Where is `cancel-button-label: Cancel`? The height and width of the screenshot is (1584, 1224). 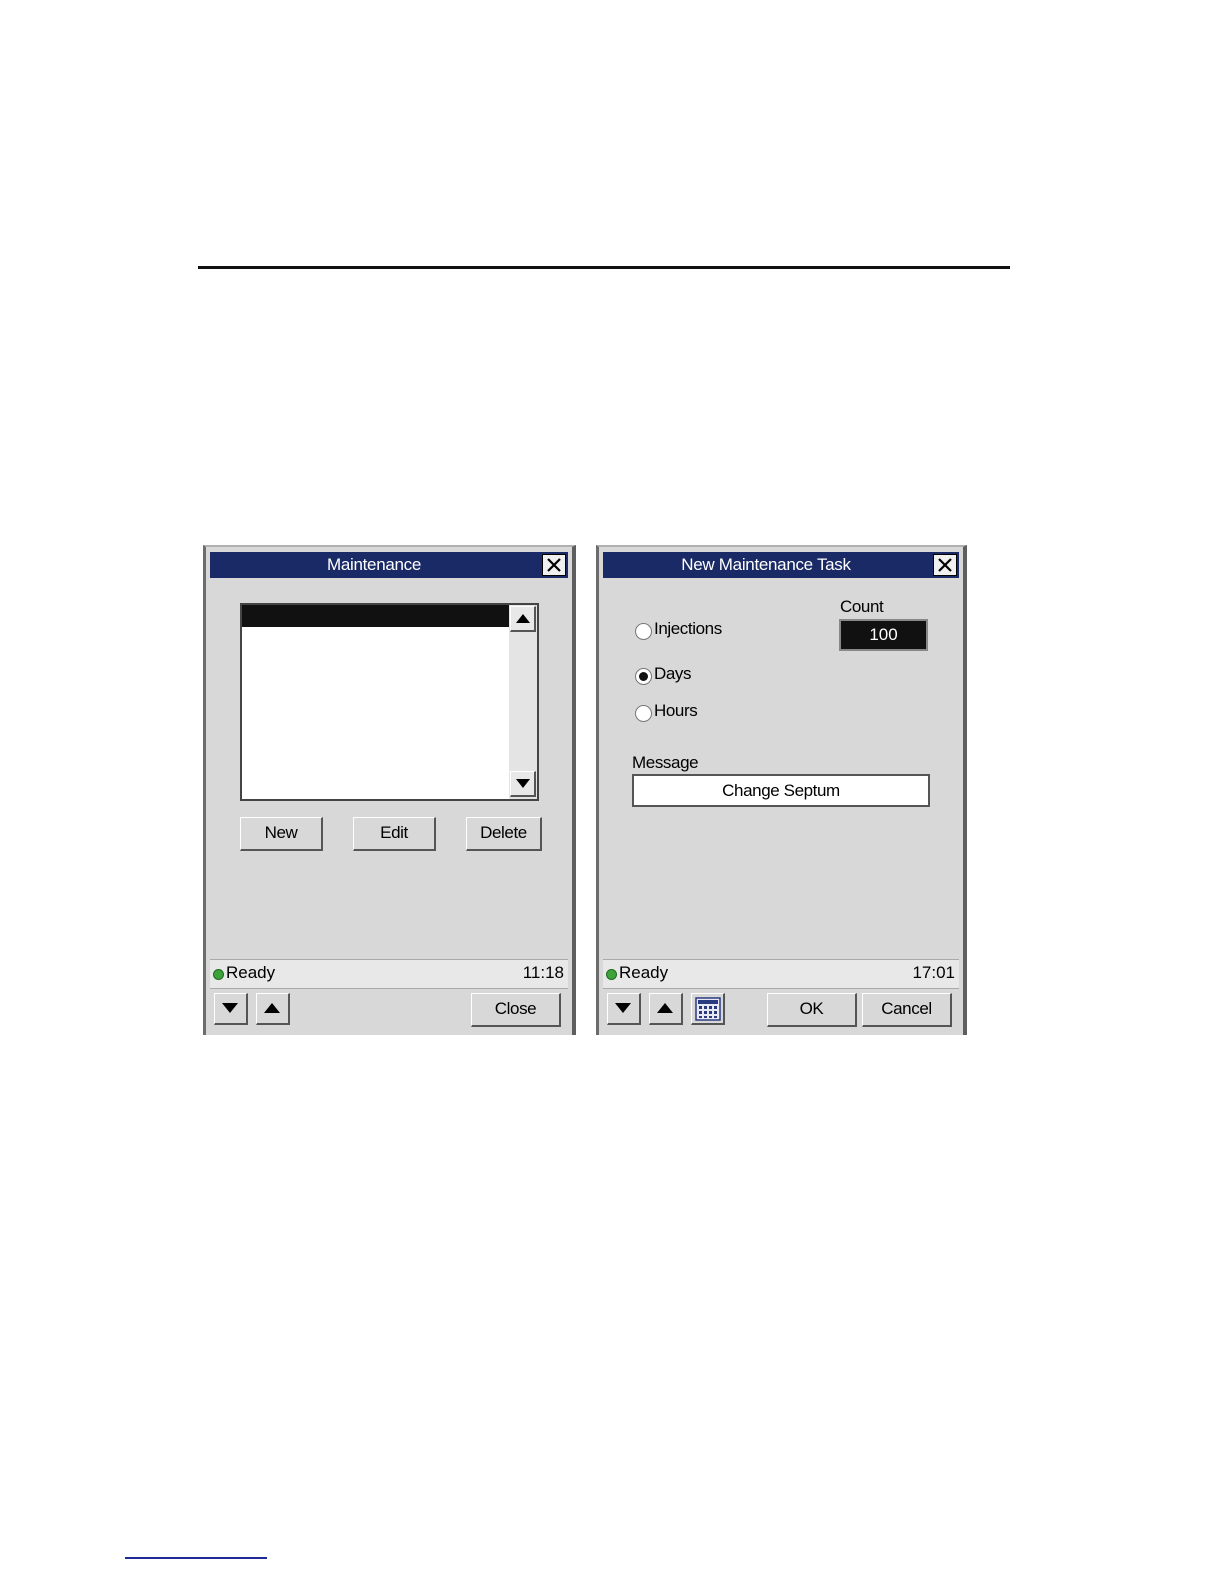
cancel-button-label: Cancel is located at coordinates (906, 1008).